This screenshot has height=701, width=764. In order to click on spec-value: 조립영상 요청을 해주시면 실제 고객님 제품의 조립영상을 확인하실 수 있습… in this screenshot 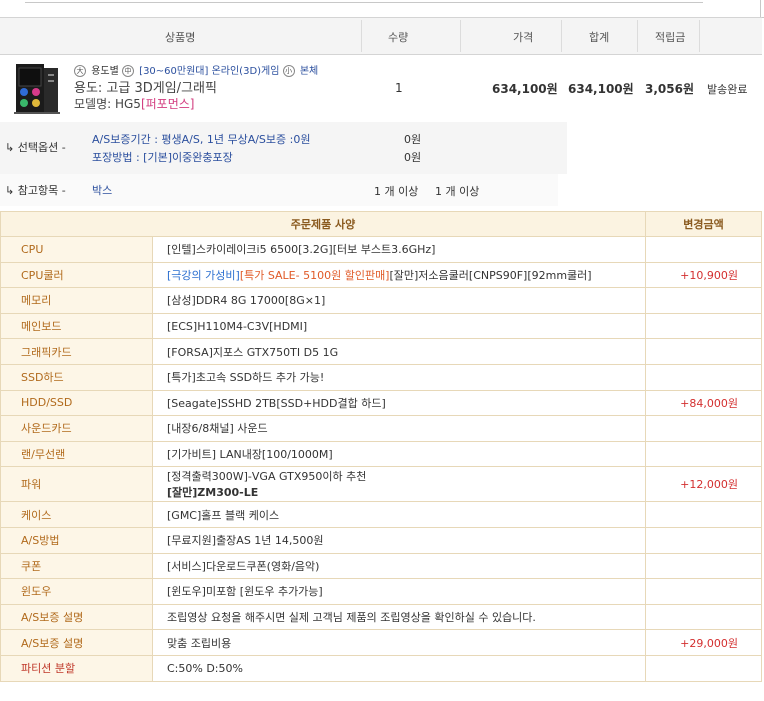, I will do `click(399, 617)`.